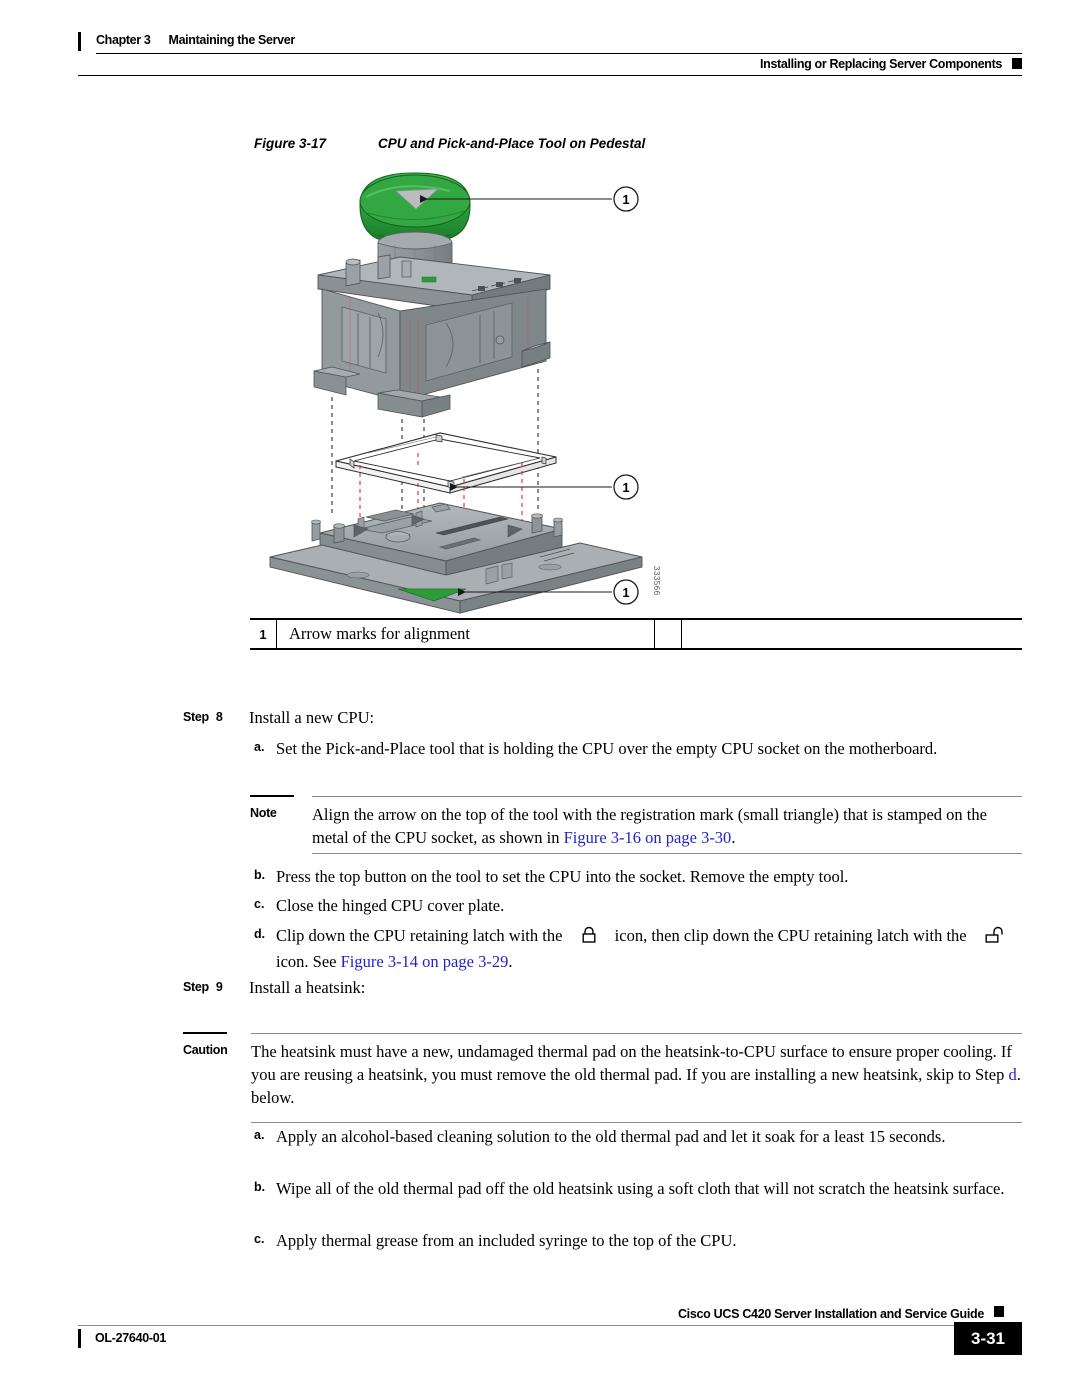  What do you see at coordinates (290, 143) in the screenshot?
I see `figure-number: Figure 3-17` at bounding box center [290, 143].